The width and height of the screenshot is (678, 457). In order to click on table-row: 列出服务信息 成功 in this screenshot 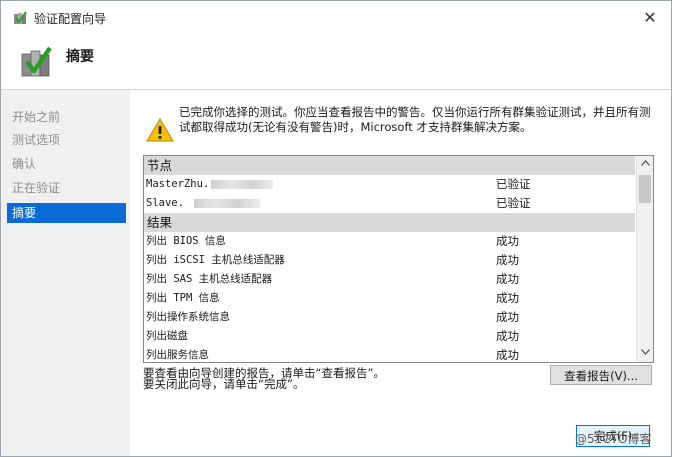, I will do `click(389, 354)`.